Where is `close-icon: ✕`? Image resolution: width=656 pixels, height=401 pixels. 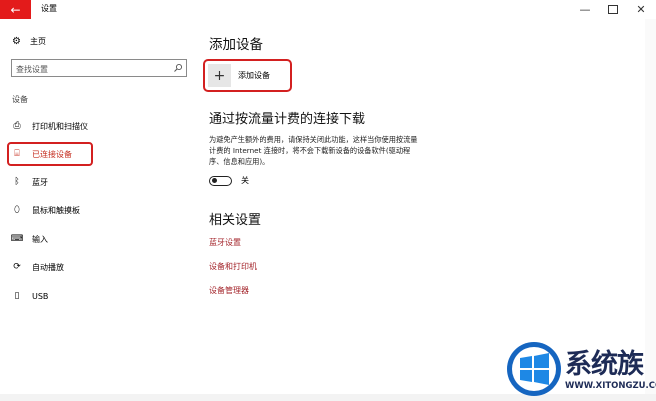
close-icon: ✕ is located at coordinates (641, 9).